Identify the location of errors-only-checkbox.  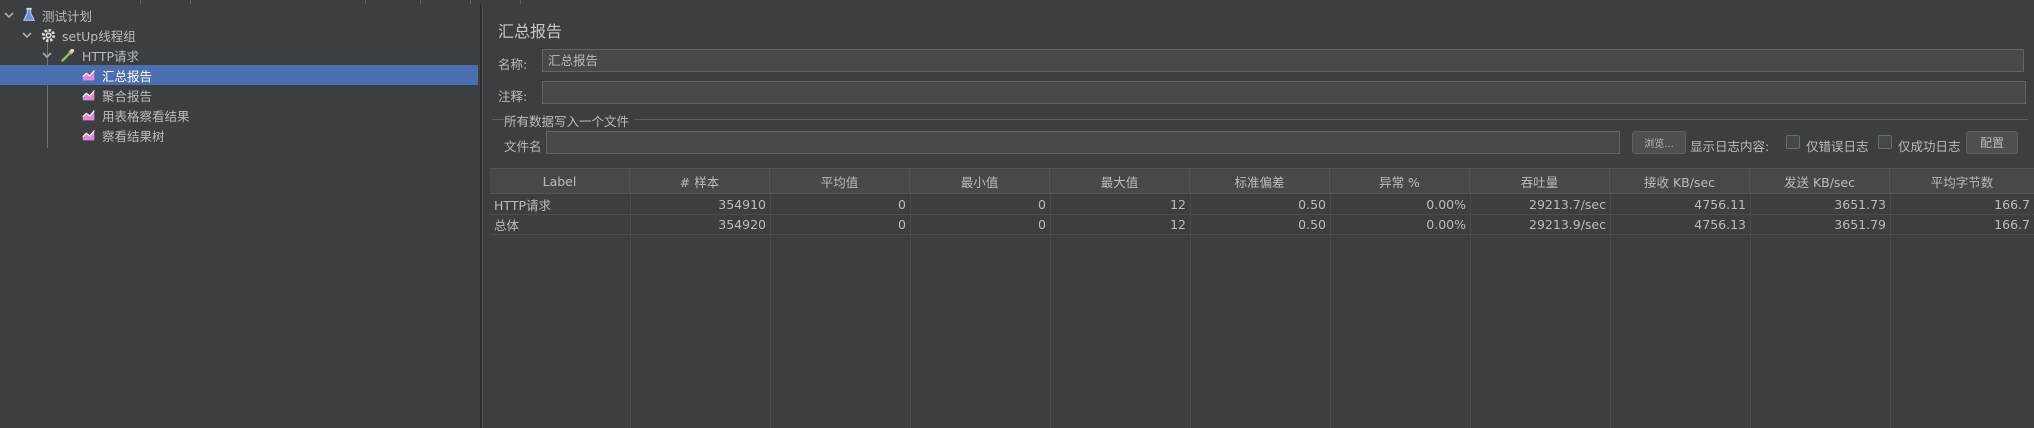
(1793, 142).